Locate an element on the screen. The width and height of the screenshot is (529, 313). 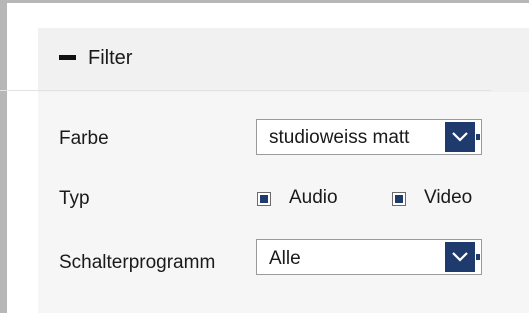
farbe-select-notch is located at coordinates (478, 137).